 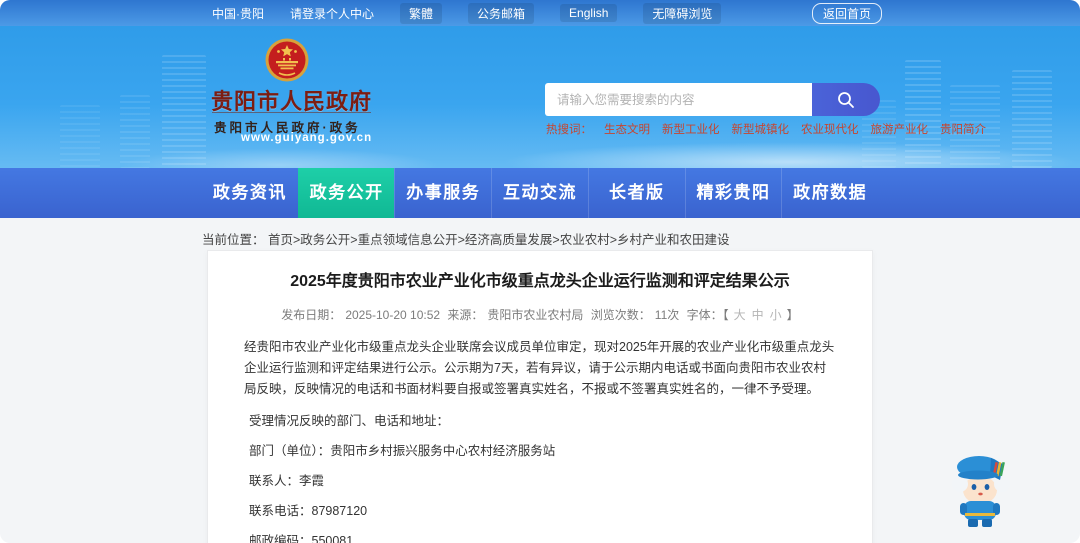 What do you see at coordinates (442, 193) in the screenshot?
I see `nav-tab-banshi-fuwu: 办事服务` at bounding box center [442, 193].